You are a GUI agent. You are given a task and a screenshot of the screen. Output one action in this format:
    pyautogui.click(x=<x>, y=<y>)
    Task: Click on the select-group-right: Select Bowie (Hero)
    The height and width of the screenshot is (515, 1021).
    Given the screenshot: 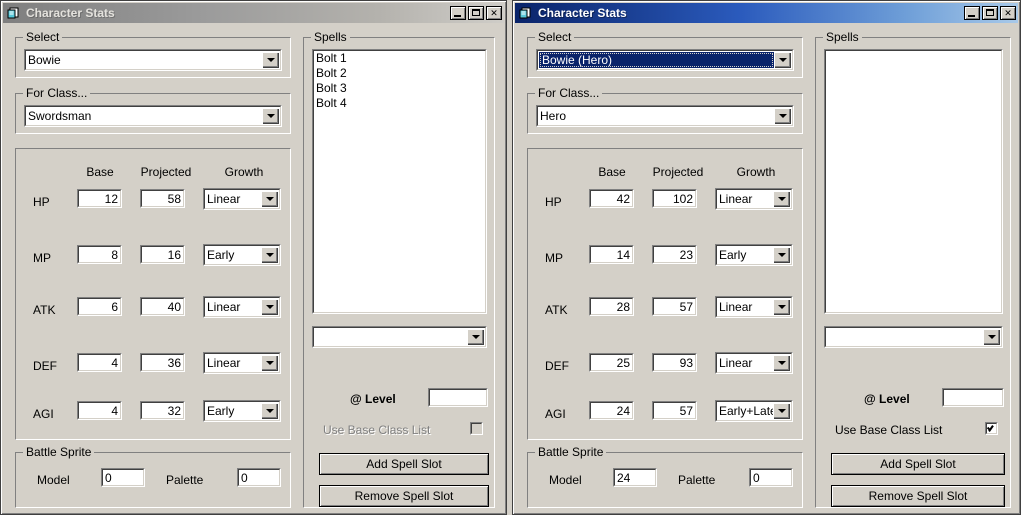 What is the action you would take?
    pyautogui.click(x=665, y=54)
    